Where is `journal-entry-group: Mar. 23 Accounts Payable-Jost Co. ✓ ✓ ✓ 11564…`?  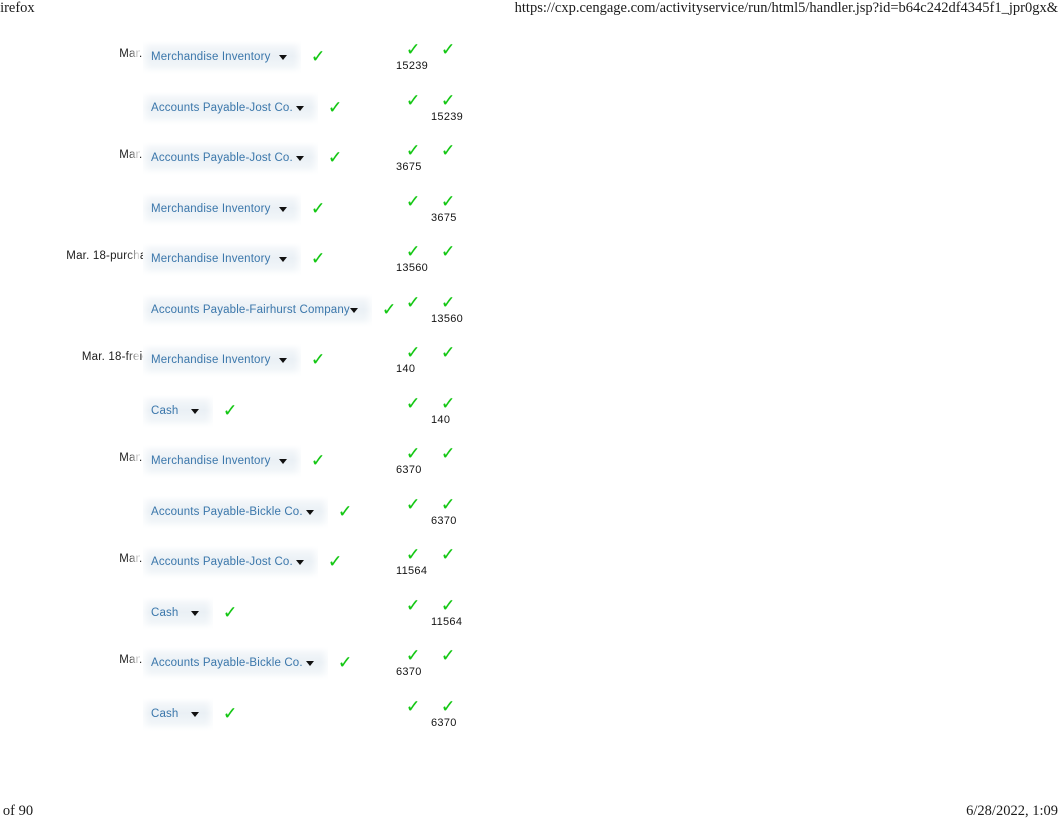
journal-entry-group: Mar. 23 Accounts Payable-Jost Co. ✓ ✓ ✓ 11564… is located at coordinates (531, 589).